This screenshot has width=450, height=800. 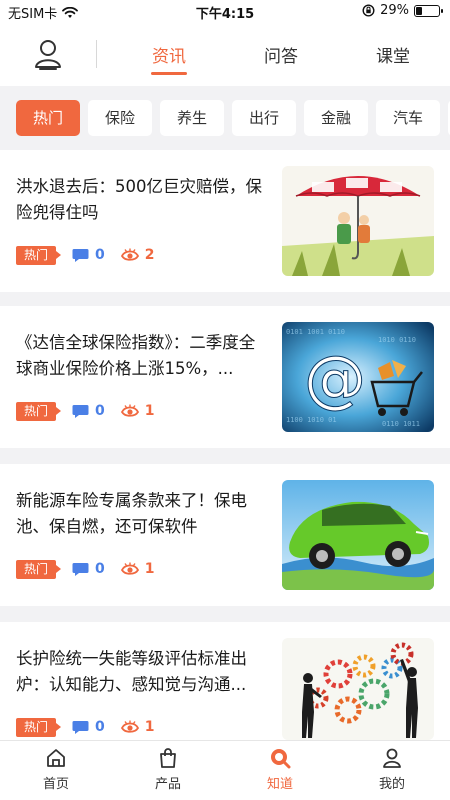 I want to click on view-stat: 2, so click(x=137, y=255).